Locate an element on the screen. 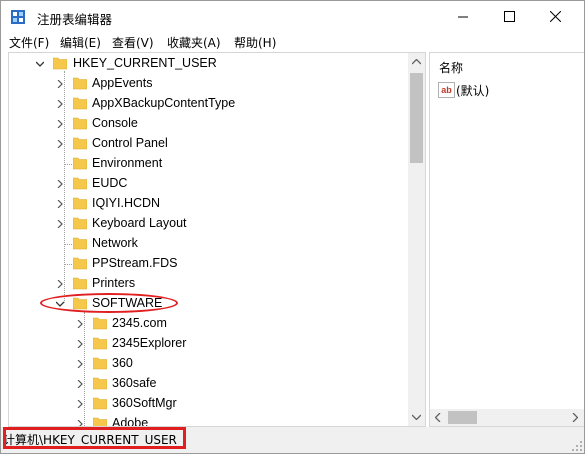 Image resolution: width=585 pixels, height=454 pixels. tree-item-360softmgr: 360SoftMgr is located at coordinates (209, 404).